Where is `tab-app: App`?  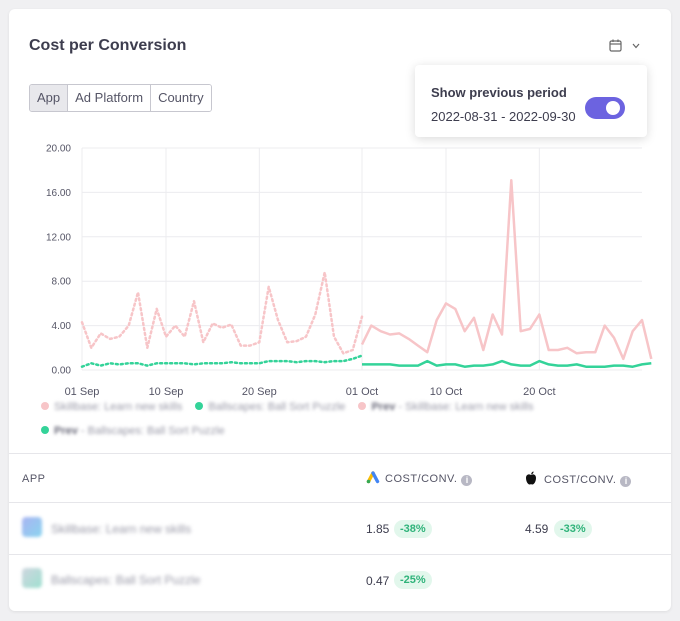 tab-app: App is located at coordinates (49, 98).